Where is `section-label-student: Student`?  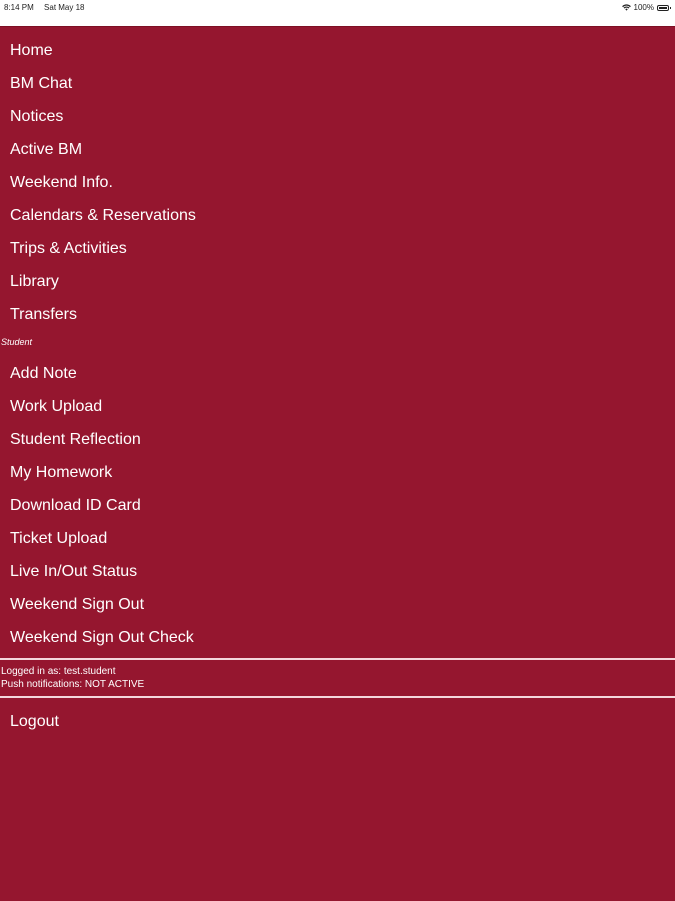
section-label-student: Student is located at coordinates (17, 342).